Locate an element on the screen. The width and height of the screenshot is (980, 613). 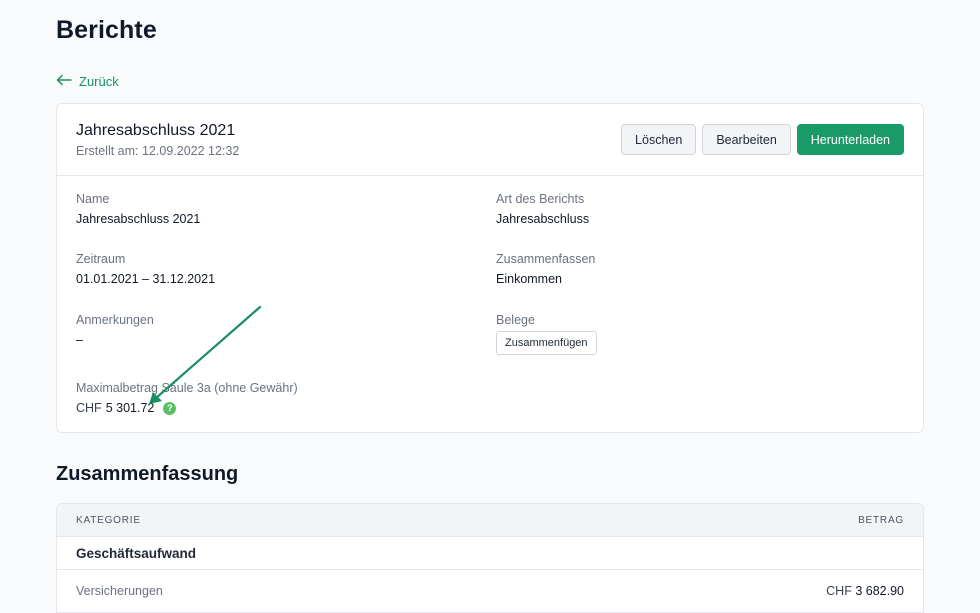
field-report-type: Art des Berichts Jahresabschluss is located at coordinates (542, 209).